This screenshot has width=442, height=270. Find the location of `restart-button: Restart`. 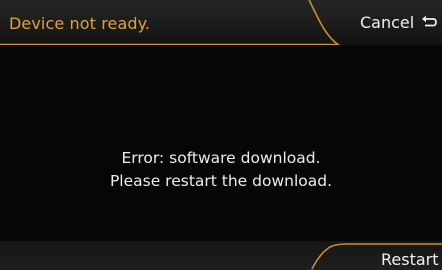

restart-button: Restart is located at coordinates (382, 255).